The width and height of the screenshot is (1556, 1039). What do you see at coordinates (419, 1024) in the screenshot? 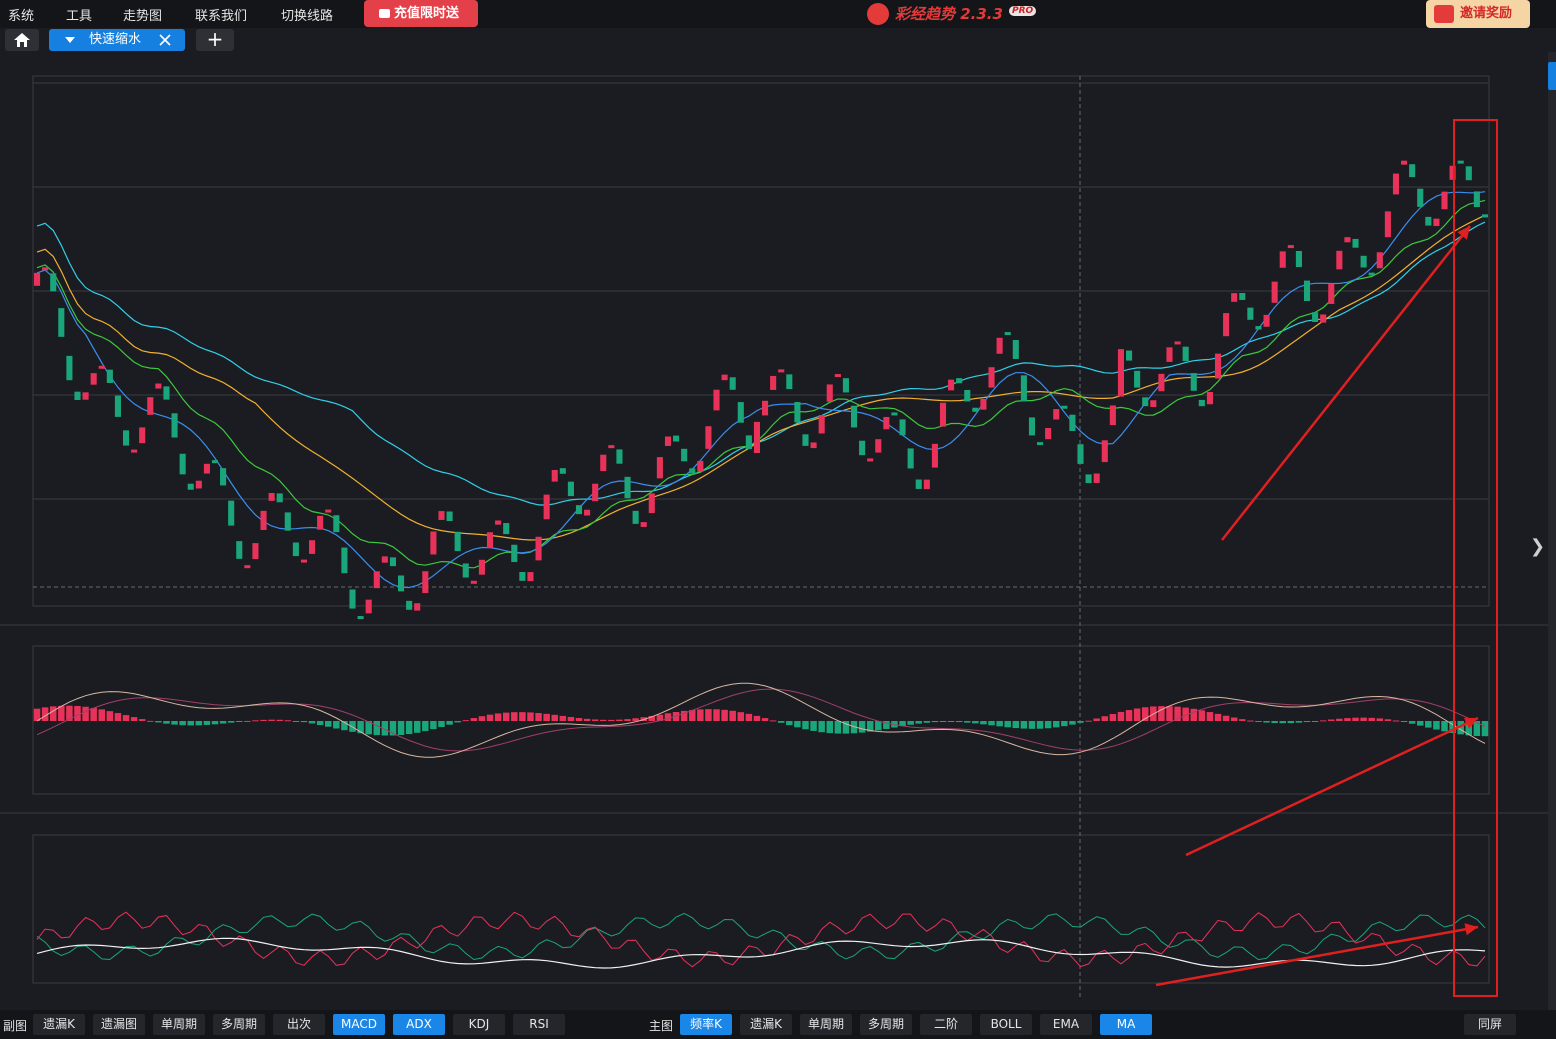
I see `sub-btn-adx: ADX` at bounding box center [419, 1024].